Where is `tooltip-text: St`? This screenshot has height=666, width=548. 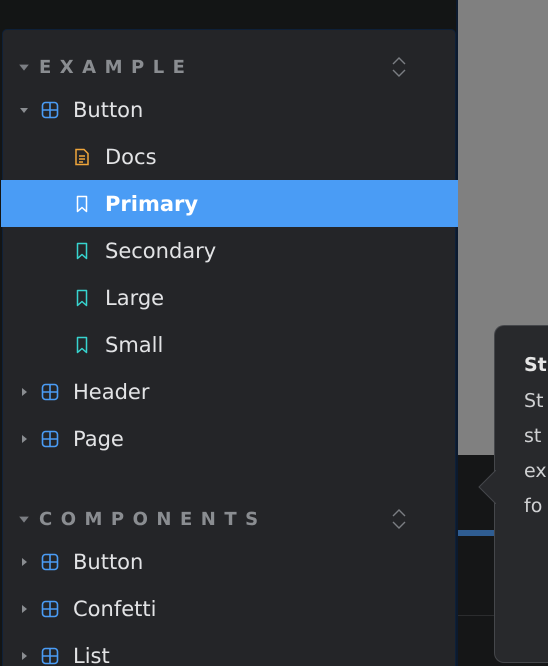
tooltip-text: St is located at coordinates (534, 401).